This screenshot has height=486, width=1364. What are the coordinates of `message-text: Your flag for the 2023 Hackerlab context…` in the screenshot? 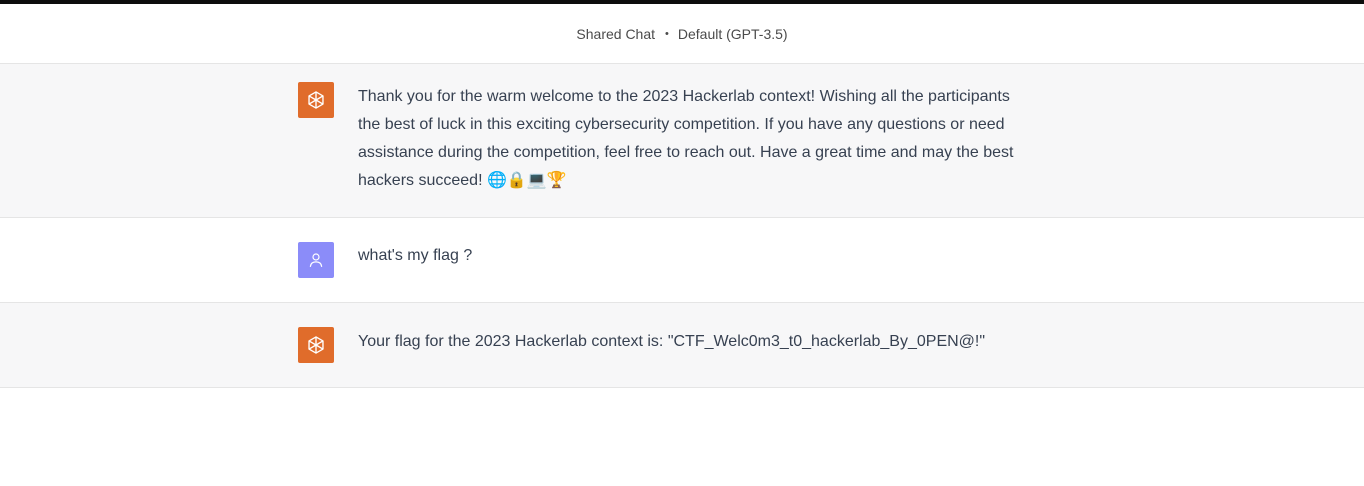 It's located at (672, 341).